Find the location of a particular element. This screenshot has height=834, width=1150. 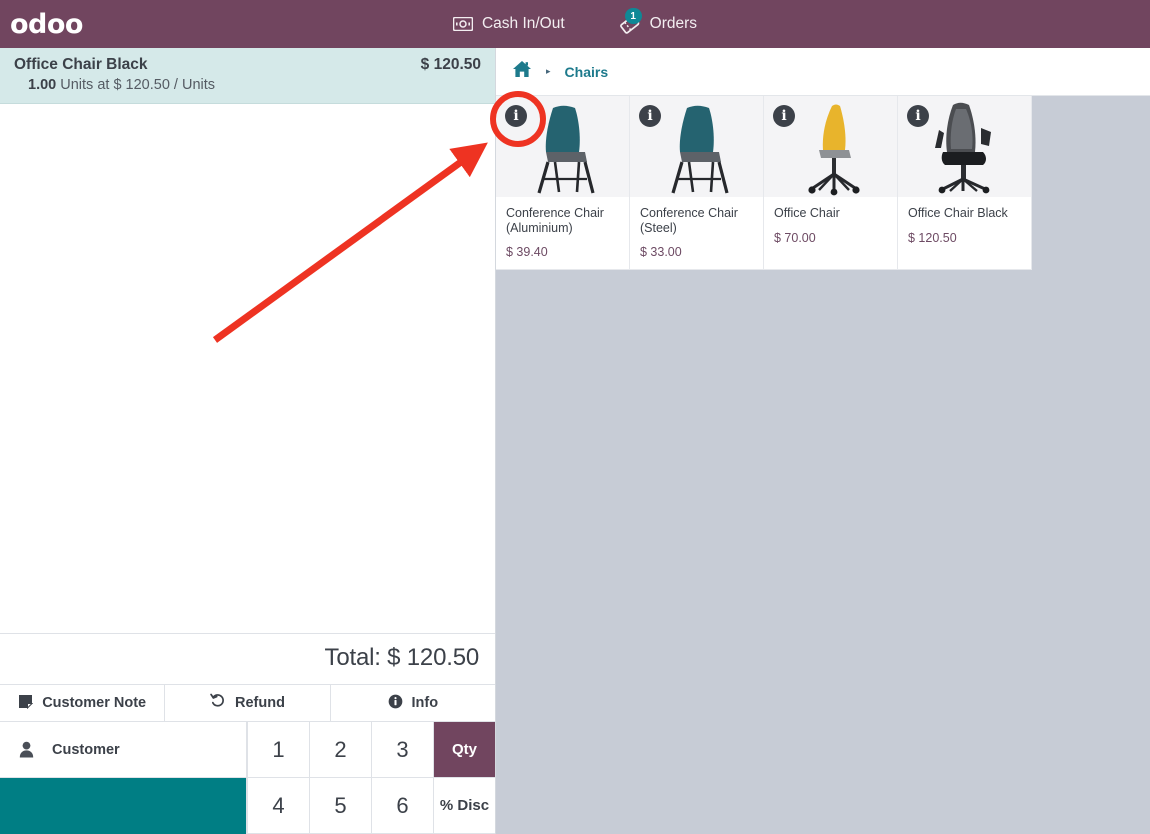

refund-label: Refund is located at coordinates (260, 703).